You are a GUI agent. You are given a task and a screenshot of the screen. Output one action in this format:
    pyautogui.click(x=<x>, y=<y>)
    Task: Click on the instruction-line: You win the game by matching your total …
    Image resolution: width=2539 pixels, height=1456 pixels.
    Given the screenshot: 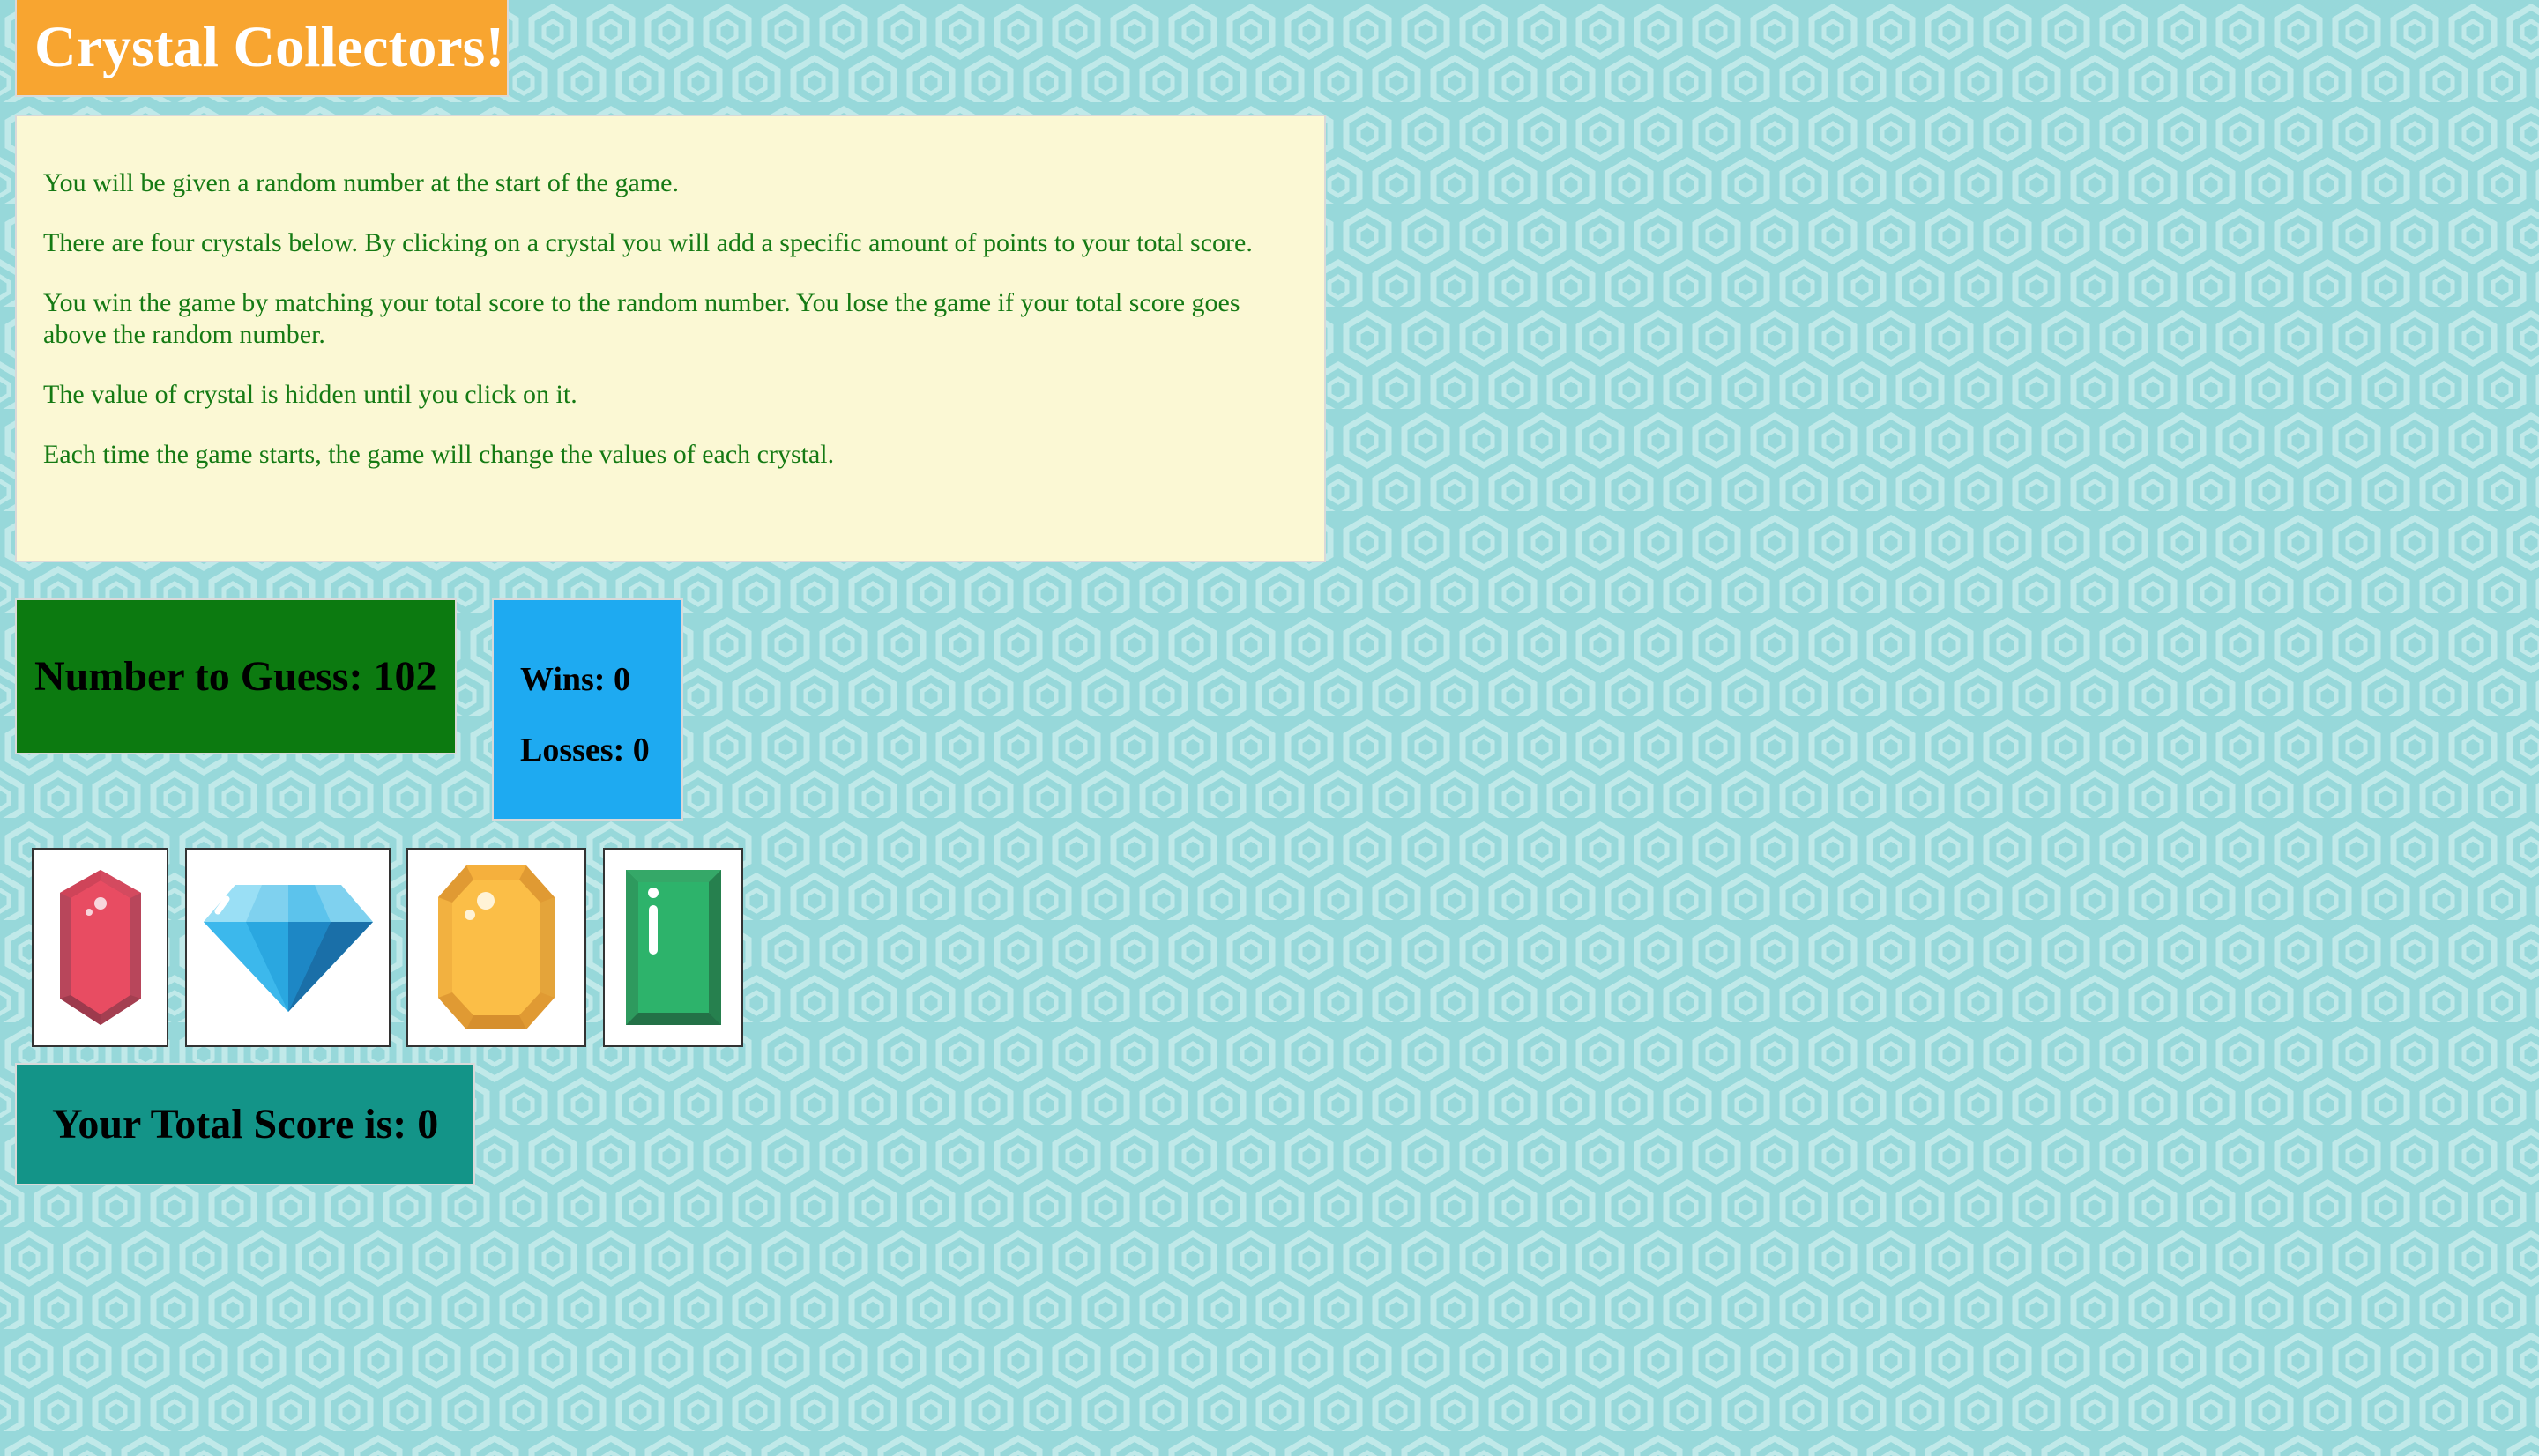 What is the action you would take?
    pyautogui.click(x=641, y=318)
    